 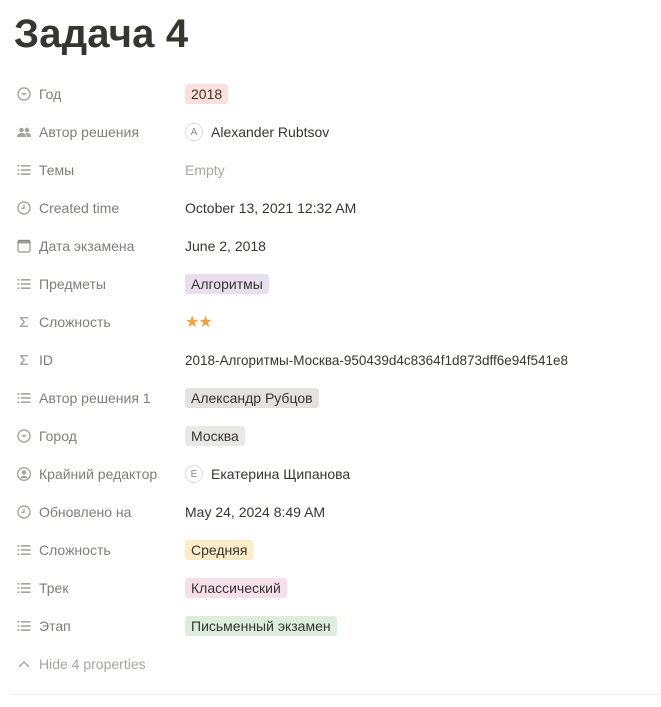 I want to click on property-value-exam-date: June 2, 2018, so click(x=423, y=246).